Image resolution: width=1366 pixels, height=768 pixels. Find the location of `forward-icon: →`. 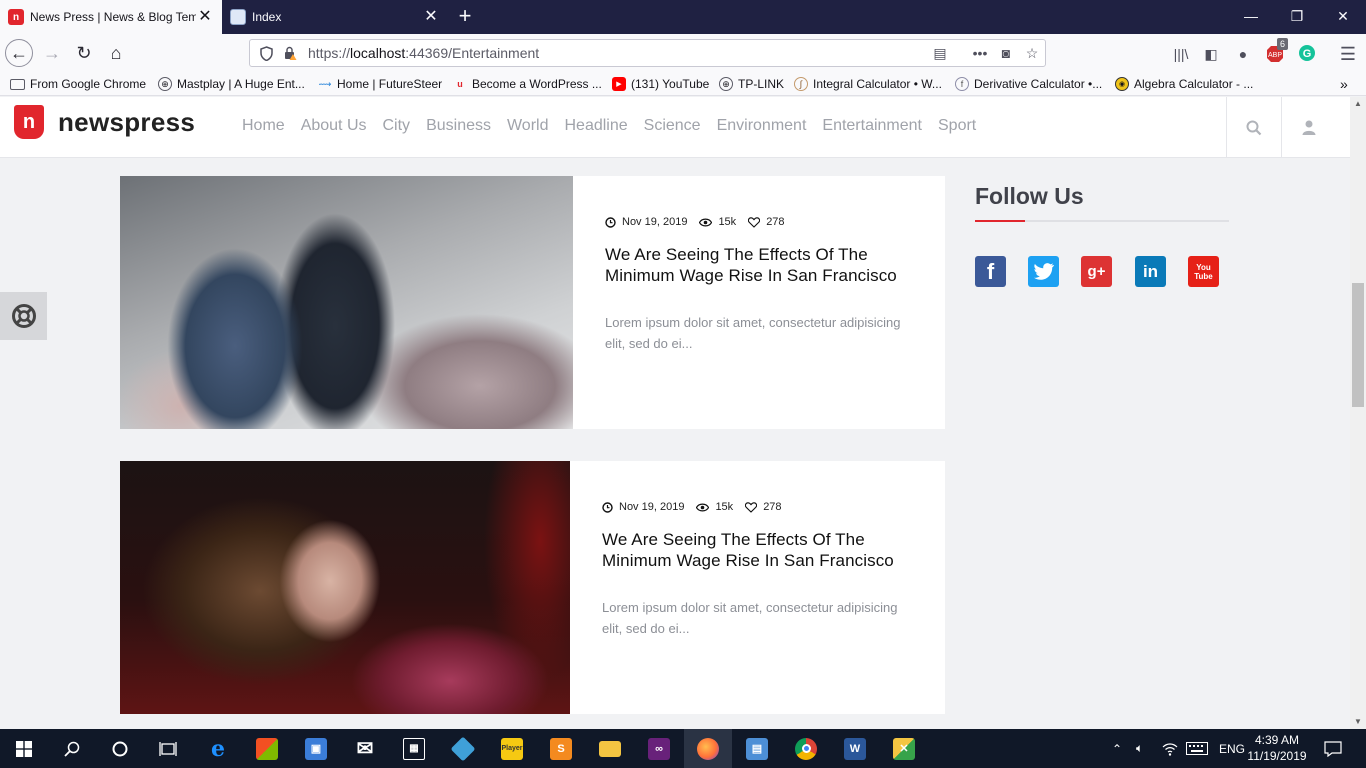

forward-icon: → is located at coordinates (52, 53).